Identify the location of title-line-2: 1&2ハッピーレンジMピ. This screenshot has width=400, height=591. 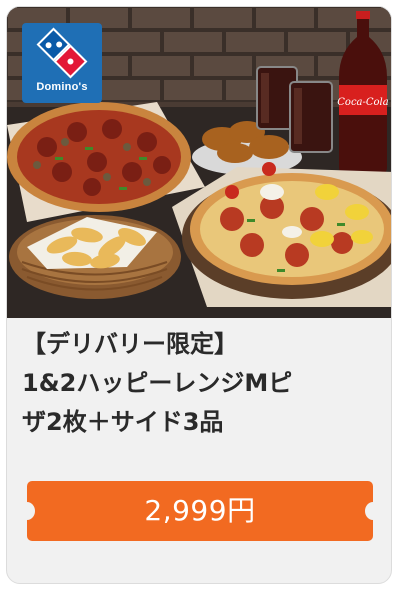
(157, 383).